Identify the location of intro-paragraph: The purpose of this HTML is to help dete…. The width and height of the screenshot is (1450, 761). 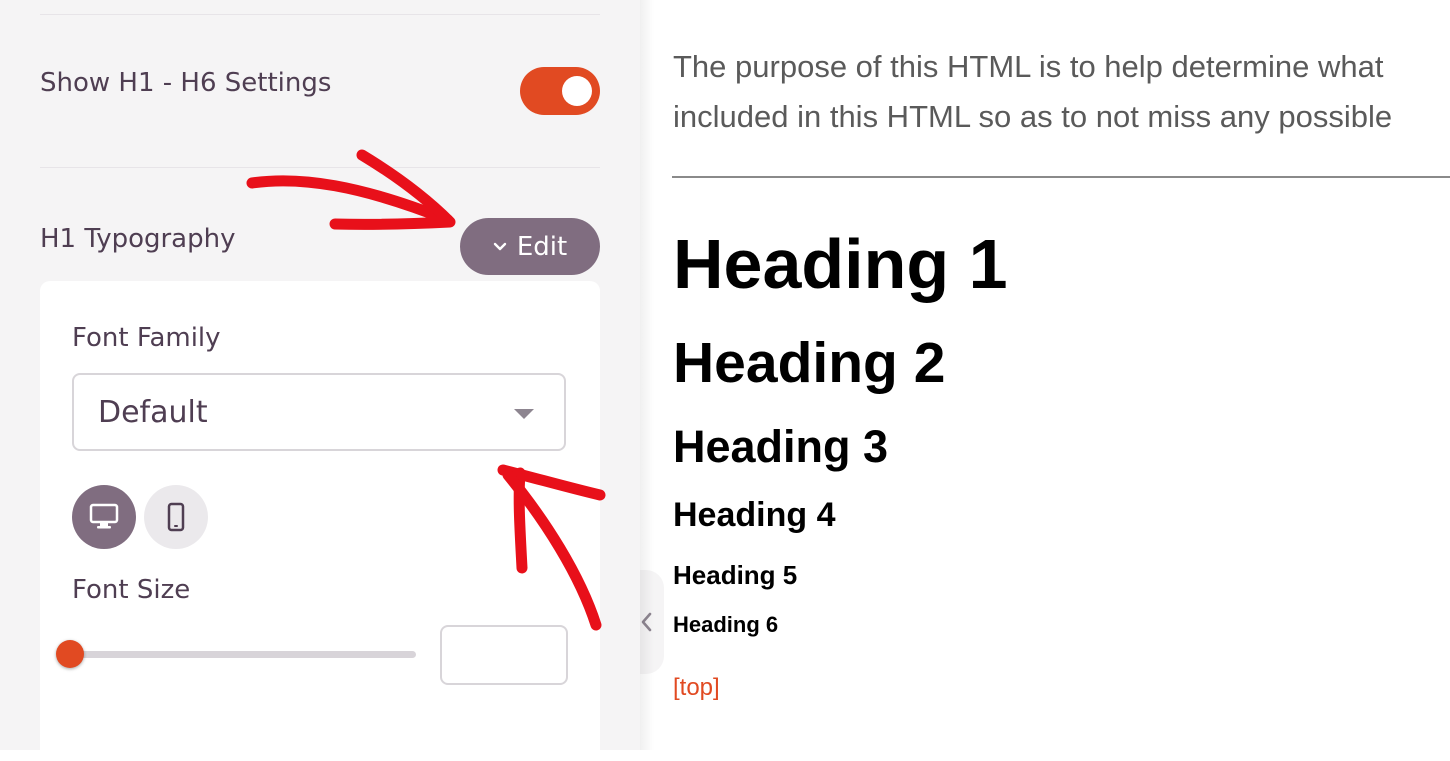
(1053, 92).